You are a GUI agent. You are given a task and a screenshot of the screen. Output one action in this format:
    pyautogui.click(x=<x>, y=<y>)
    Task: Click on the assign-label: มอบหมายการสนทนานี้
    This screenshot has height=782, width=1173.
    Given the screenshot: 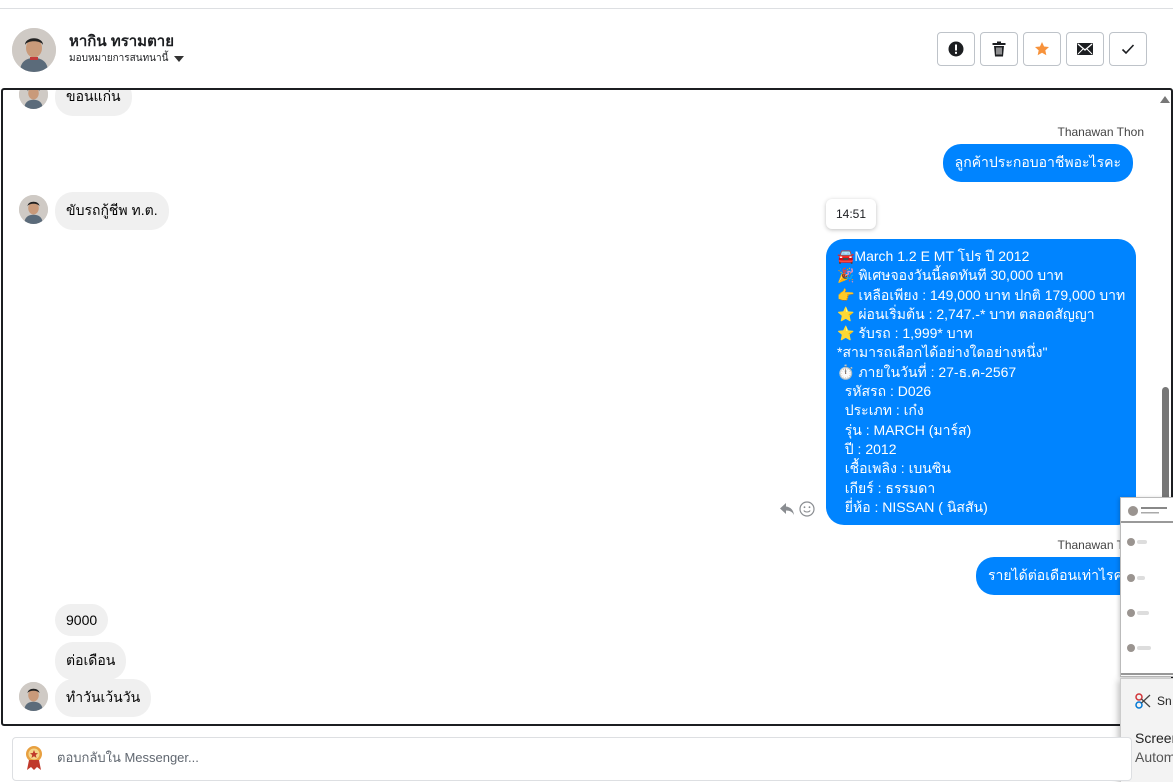 What is the action you would take?
    pyautogui.click(x=119, y=58)
    